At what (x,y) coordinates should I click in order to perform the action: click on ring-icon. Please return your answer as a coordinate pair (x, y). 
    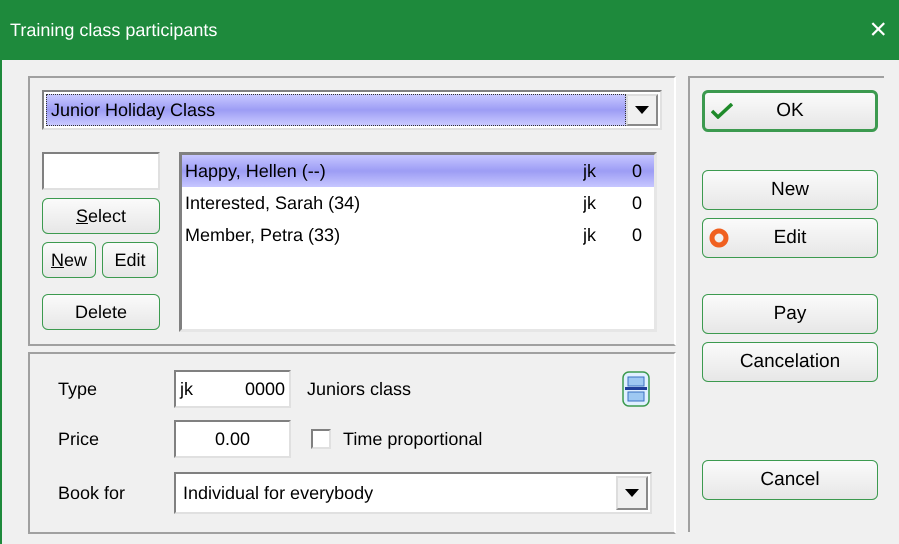
    Looking at the image, I should click on (719, 238).